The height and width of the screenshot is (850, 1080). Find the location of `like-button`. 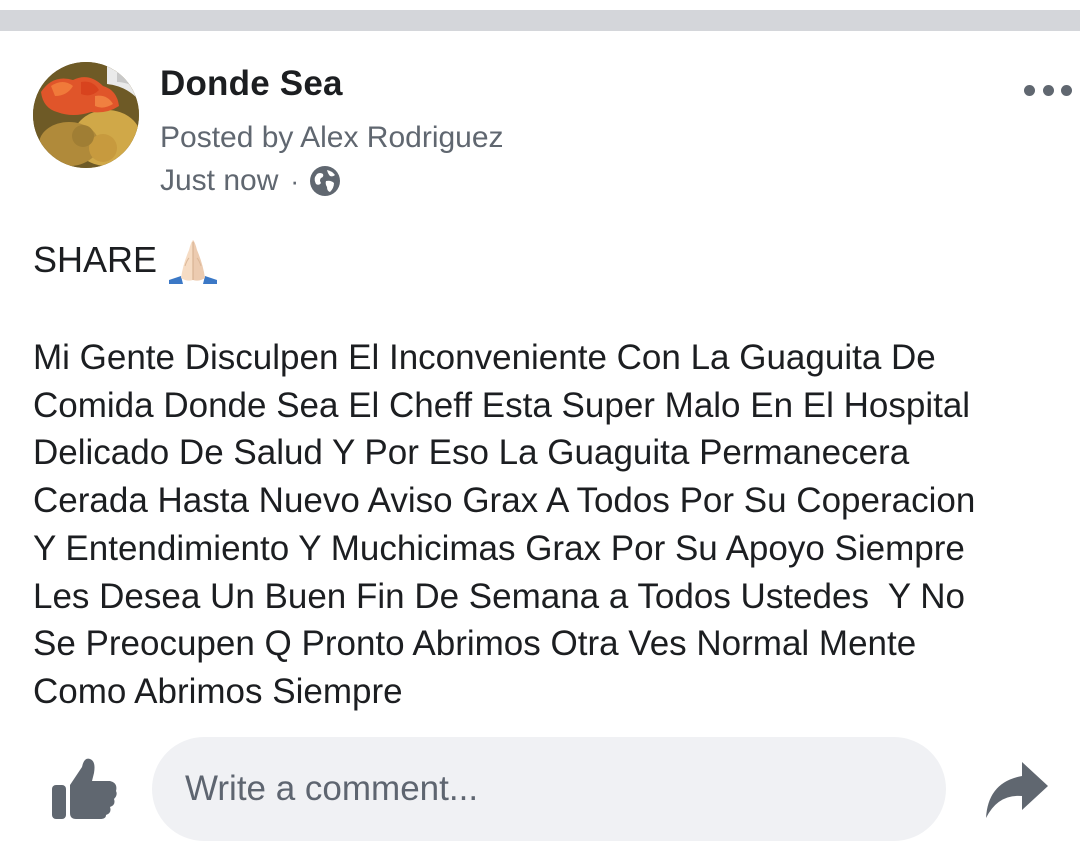

like-button is located at coordinates (85, 788).